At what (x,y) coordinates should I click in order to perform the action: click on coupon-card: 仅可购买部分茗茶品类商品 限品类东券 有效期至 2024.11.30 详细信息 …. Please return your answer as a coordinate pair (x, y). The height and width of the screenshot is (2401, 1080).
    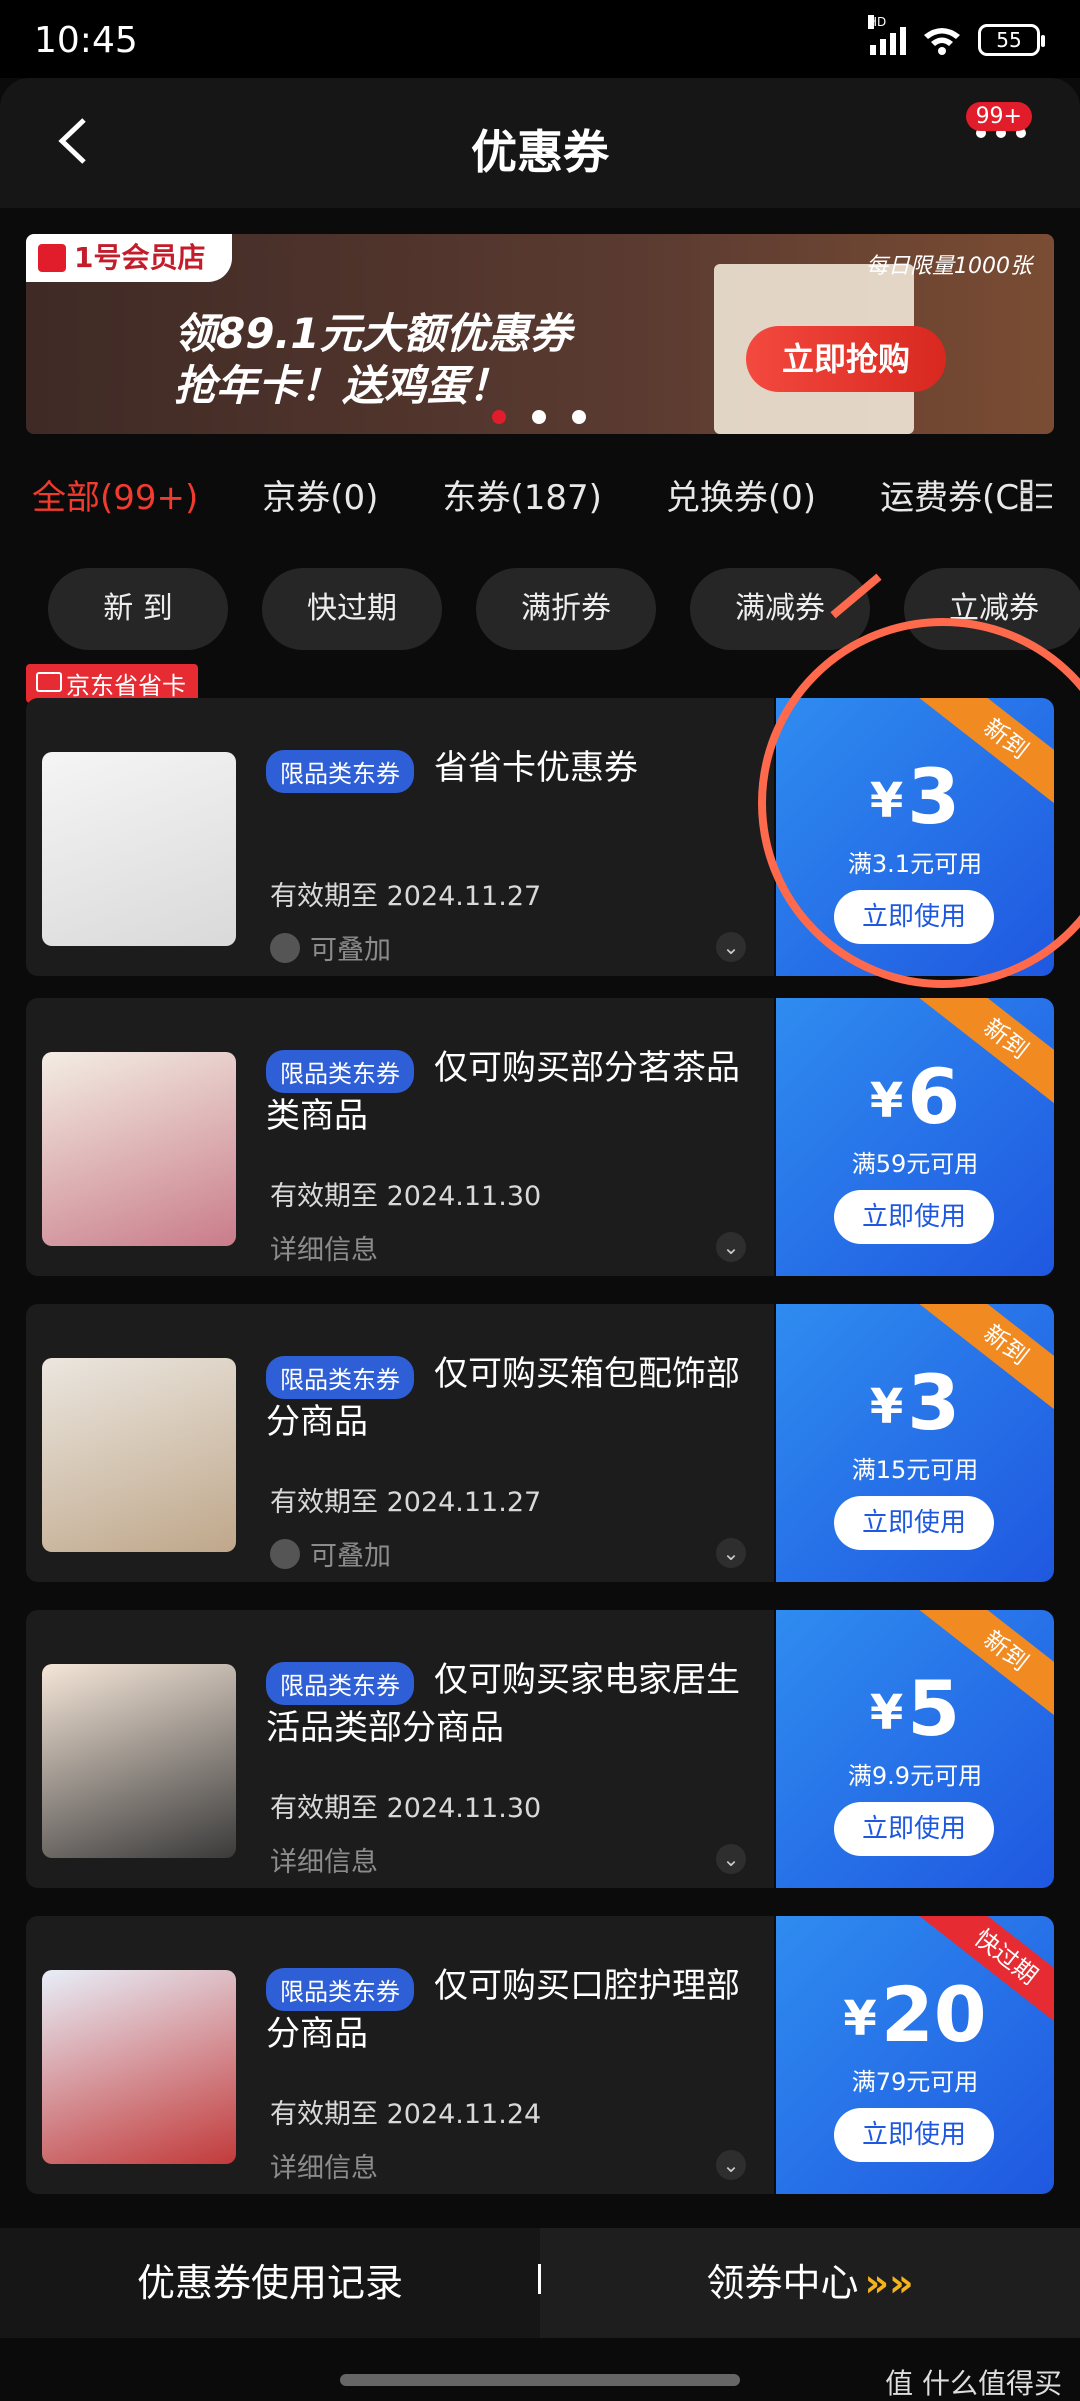
    Looking at the image, I should click on (540, 1137).